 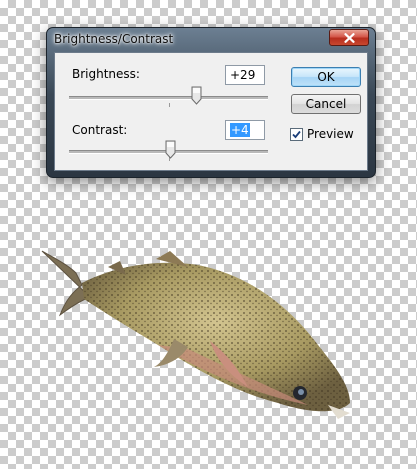 I want to click on brightness-slider-track, so click(x=168, y=98).